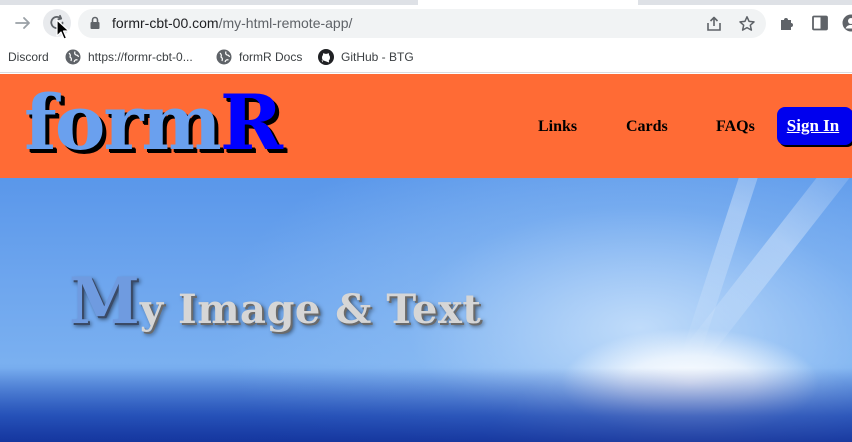  I want to click on bookmark-discord: Discord, so click(28, 57).